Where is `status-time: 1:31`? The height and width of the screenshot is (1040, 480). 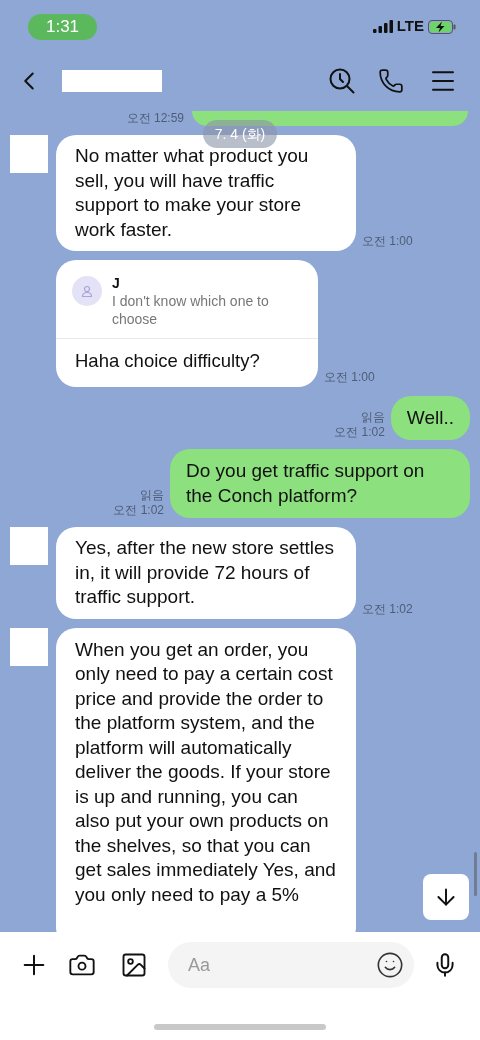 status-time: 1:31 is located at coordinates (62, 26).